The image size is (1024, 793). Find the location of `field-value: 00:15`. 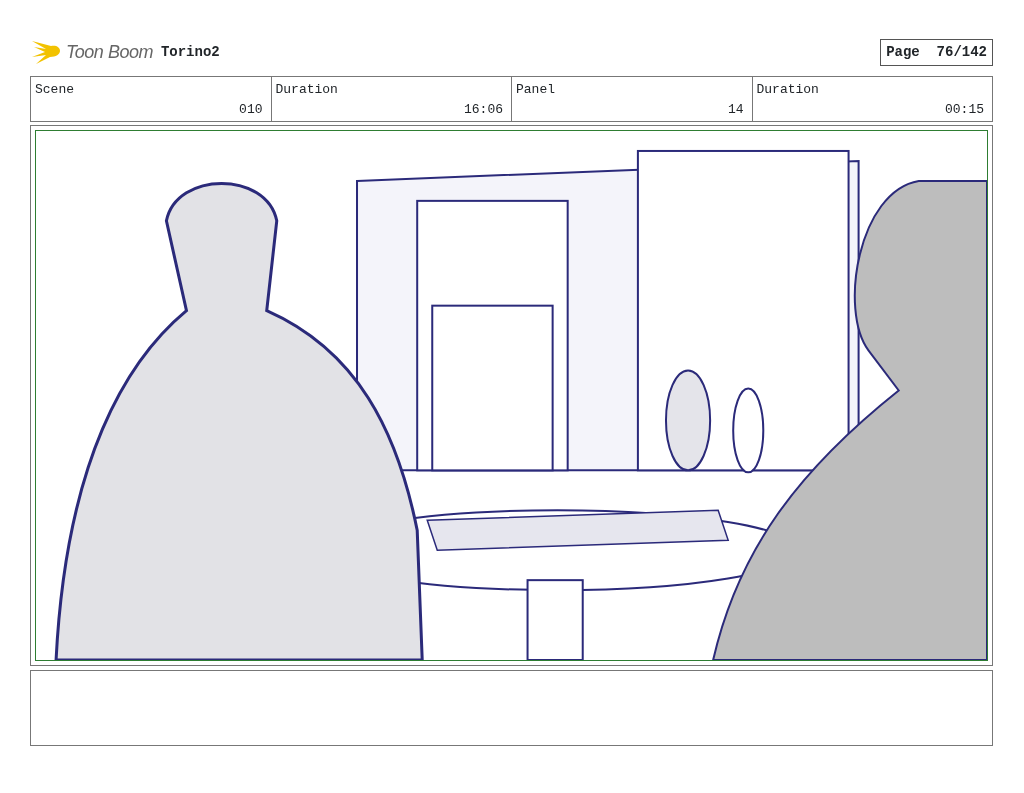

field-value: 00:15 is located at coordinates (964, 109).